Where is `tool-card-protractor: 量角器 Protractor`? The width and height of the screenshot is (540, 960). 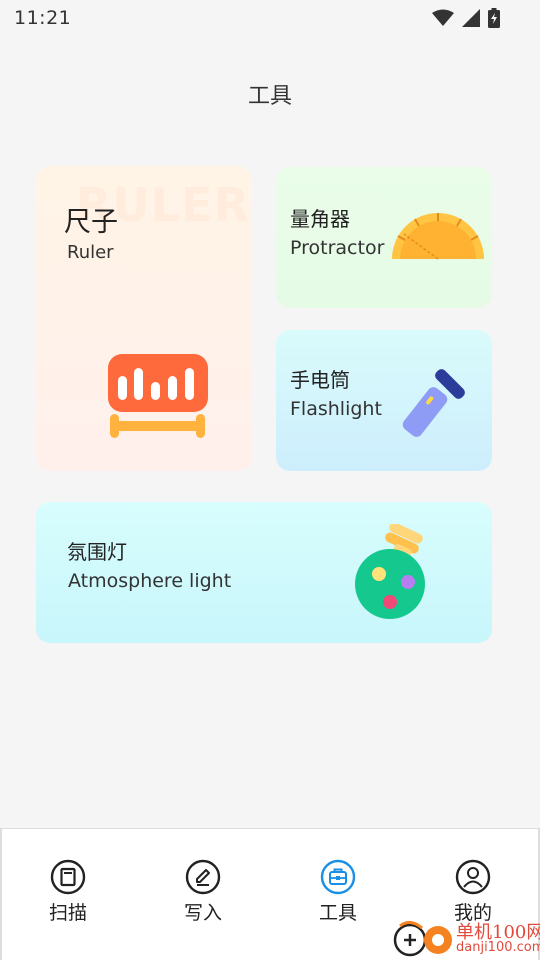
tool-card-protractor: 量角器 Protractor is located at coordinates (384, 237).